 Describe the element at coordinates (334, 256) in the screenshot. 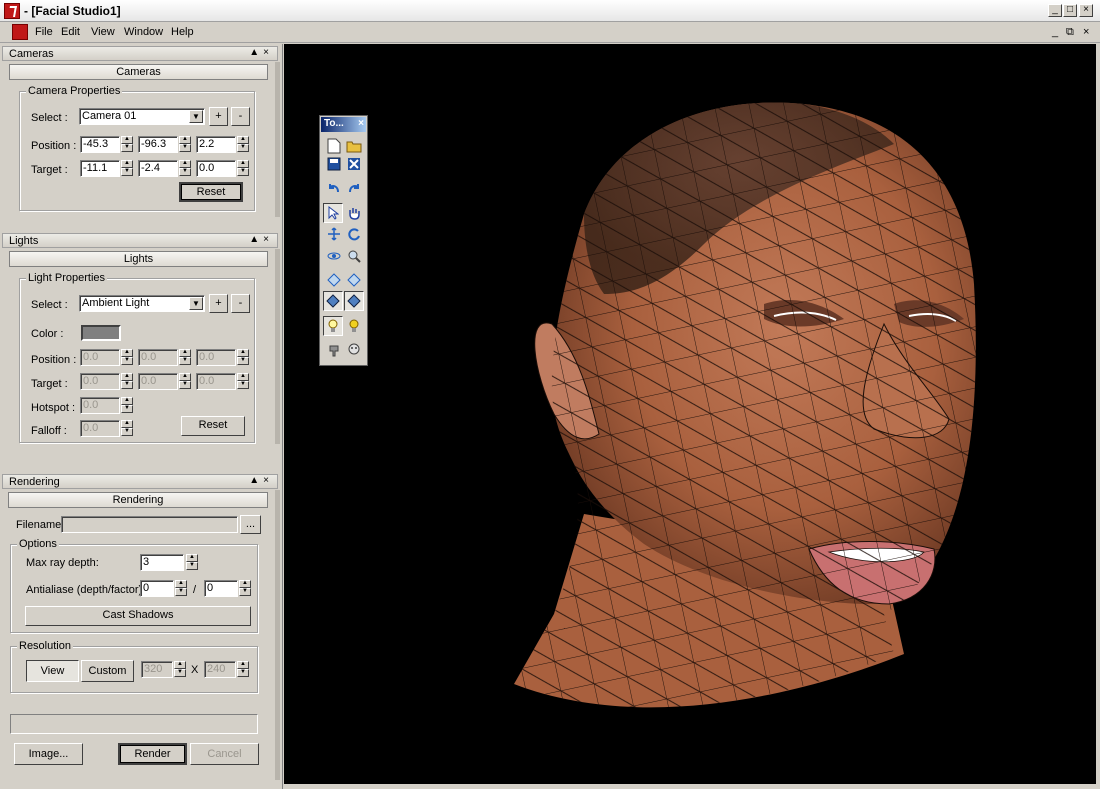

I see `orbit-icon` at that location.